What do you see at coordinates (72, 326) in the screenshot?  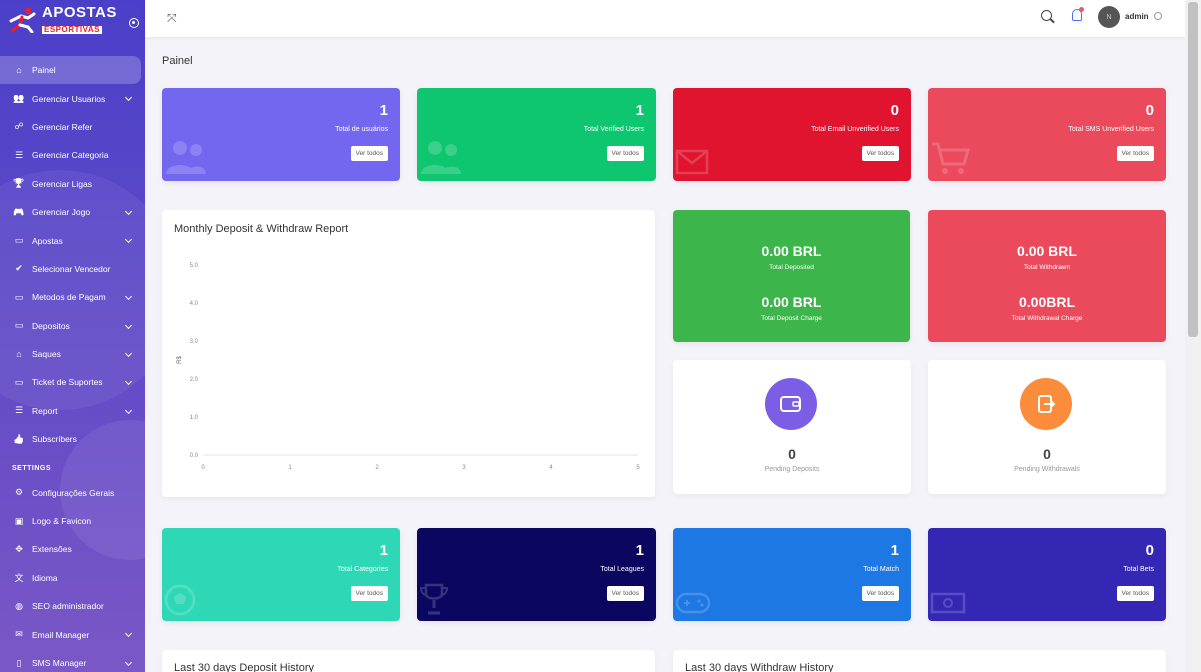 I see `sidebar-item-depositos: ▭ Depositos` at bounding box center [72, 326].